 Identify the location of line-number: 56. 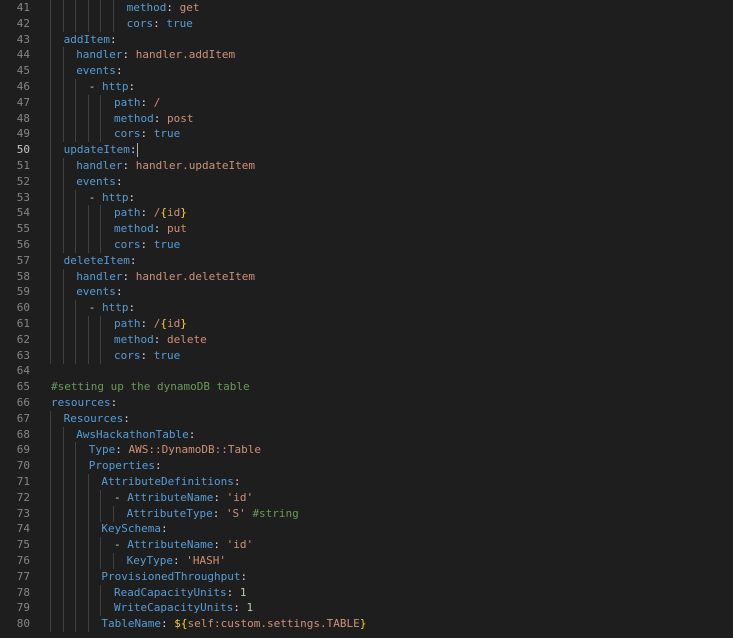
(23, 244).